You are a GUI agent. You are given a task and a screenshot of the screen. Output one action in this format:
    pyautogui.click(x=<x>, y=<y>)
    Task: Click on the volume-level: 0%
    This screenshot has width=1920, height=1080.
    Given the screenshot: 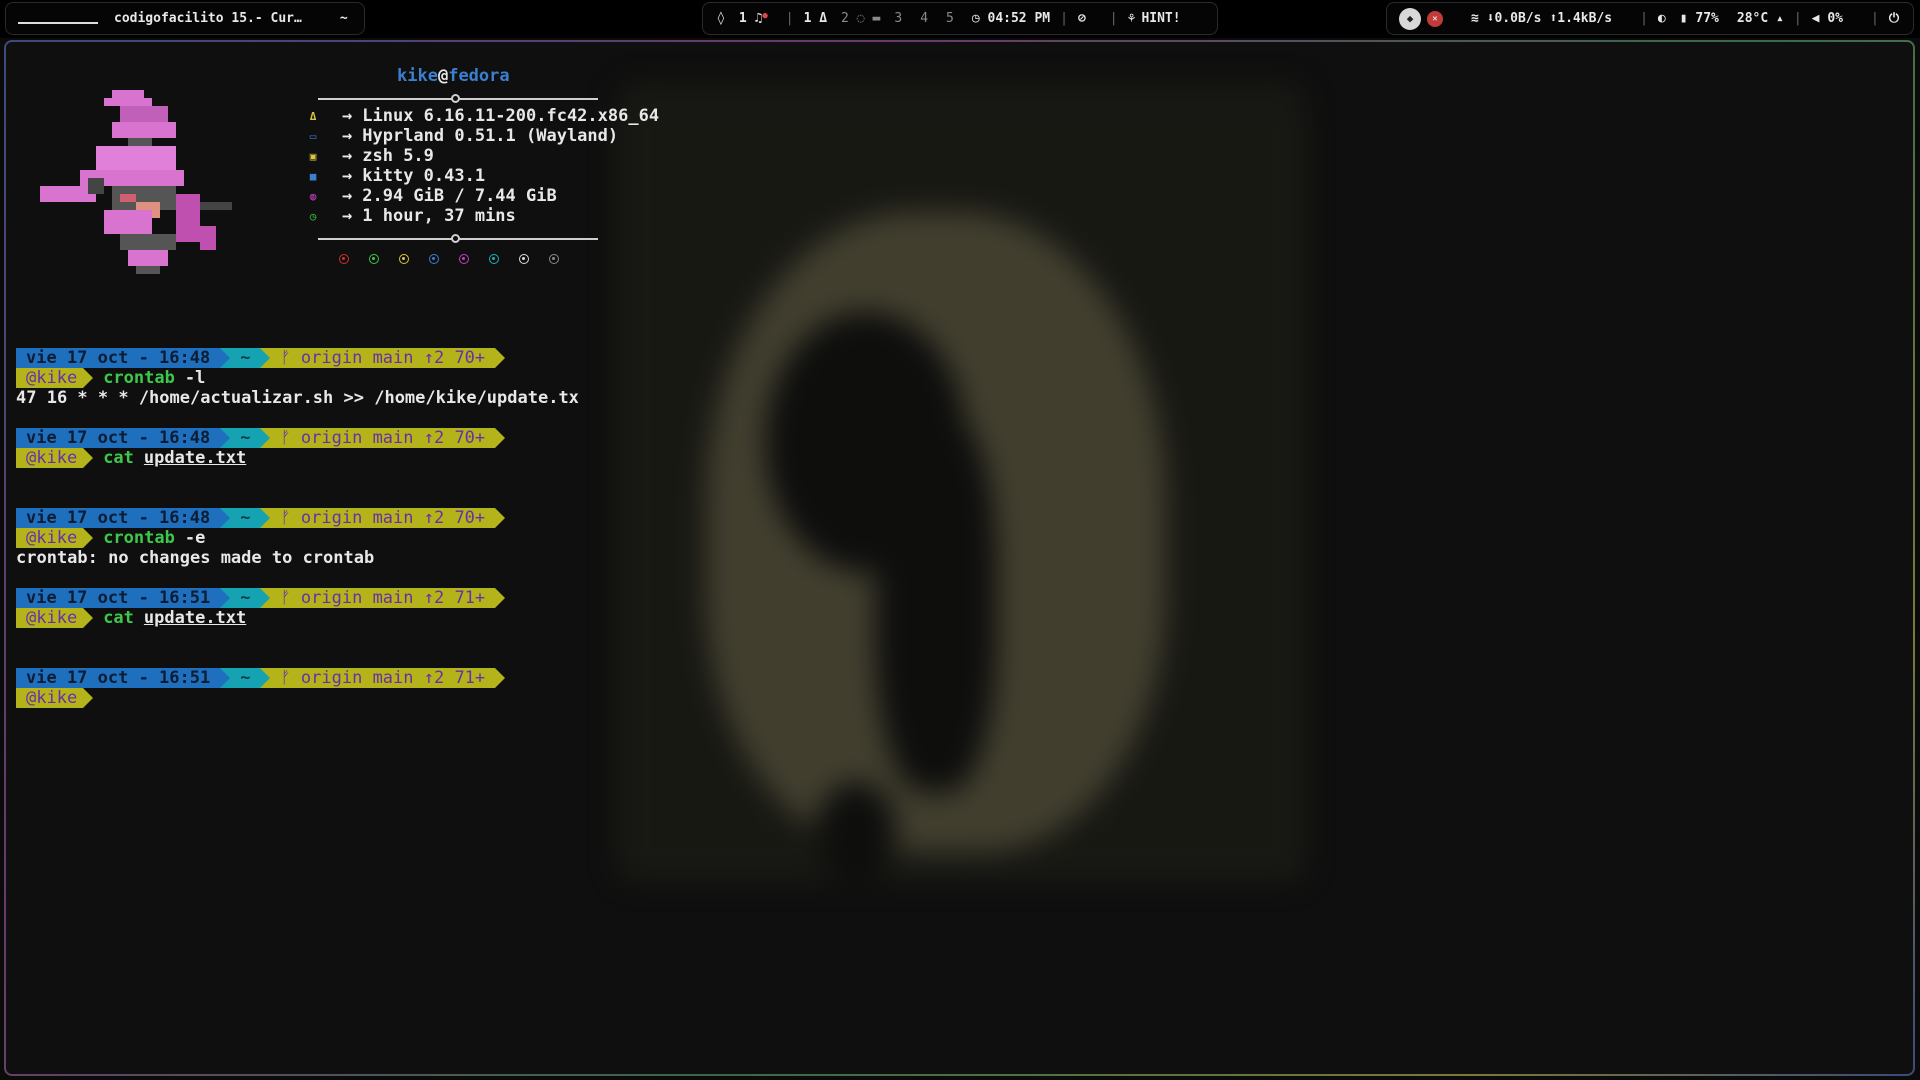 What is the action you would take?
    pyautogui.click(x=1835, y=18)
    